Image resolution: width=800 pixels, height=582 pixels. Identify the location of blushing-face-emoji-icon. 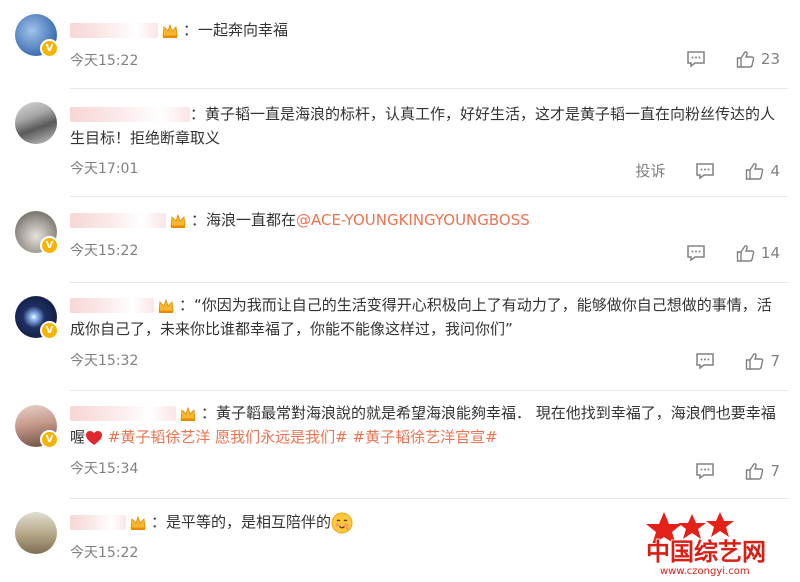
(342, 522).